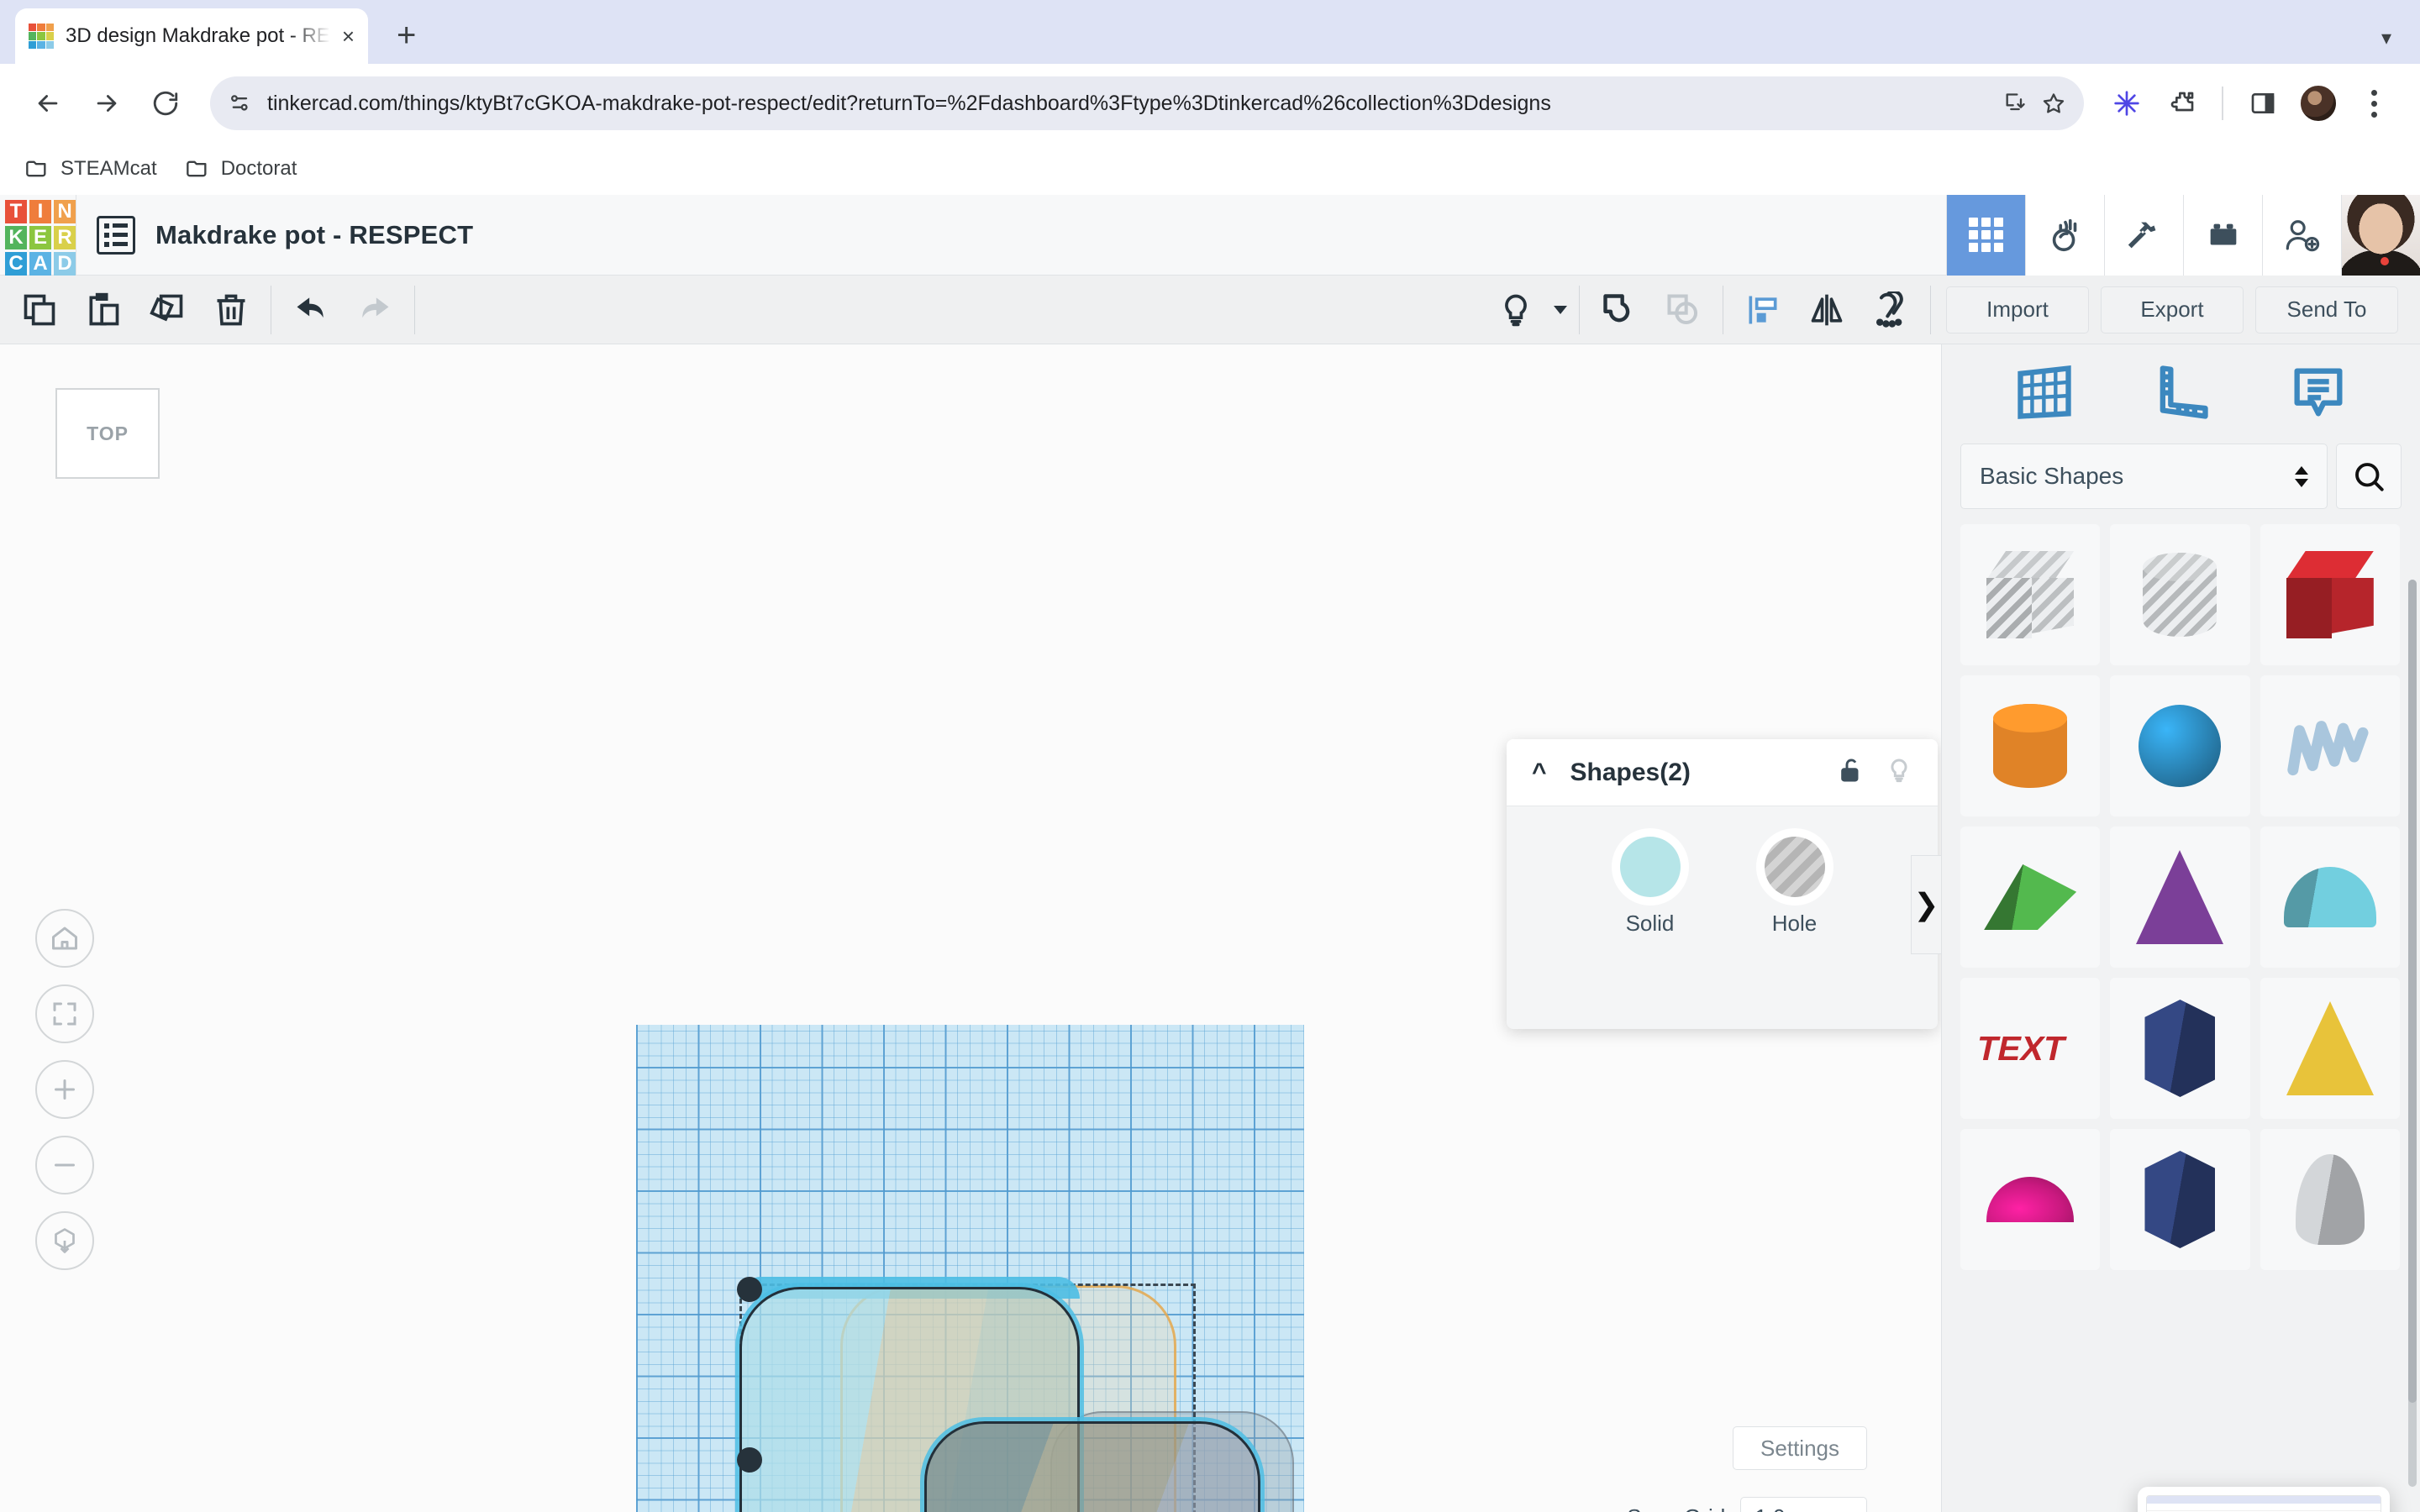 This screenshot has width=2420, height=1512. Describe the element at coordinates (2263, 103) in the screenshot. I see `side-panel-icon` at that location.